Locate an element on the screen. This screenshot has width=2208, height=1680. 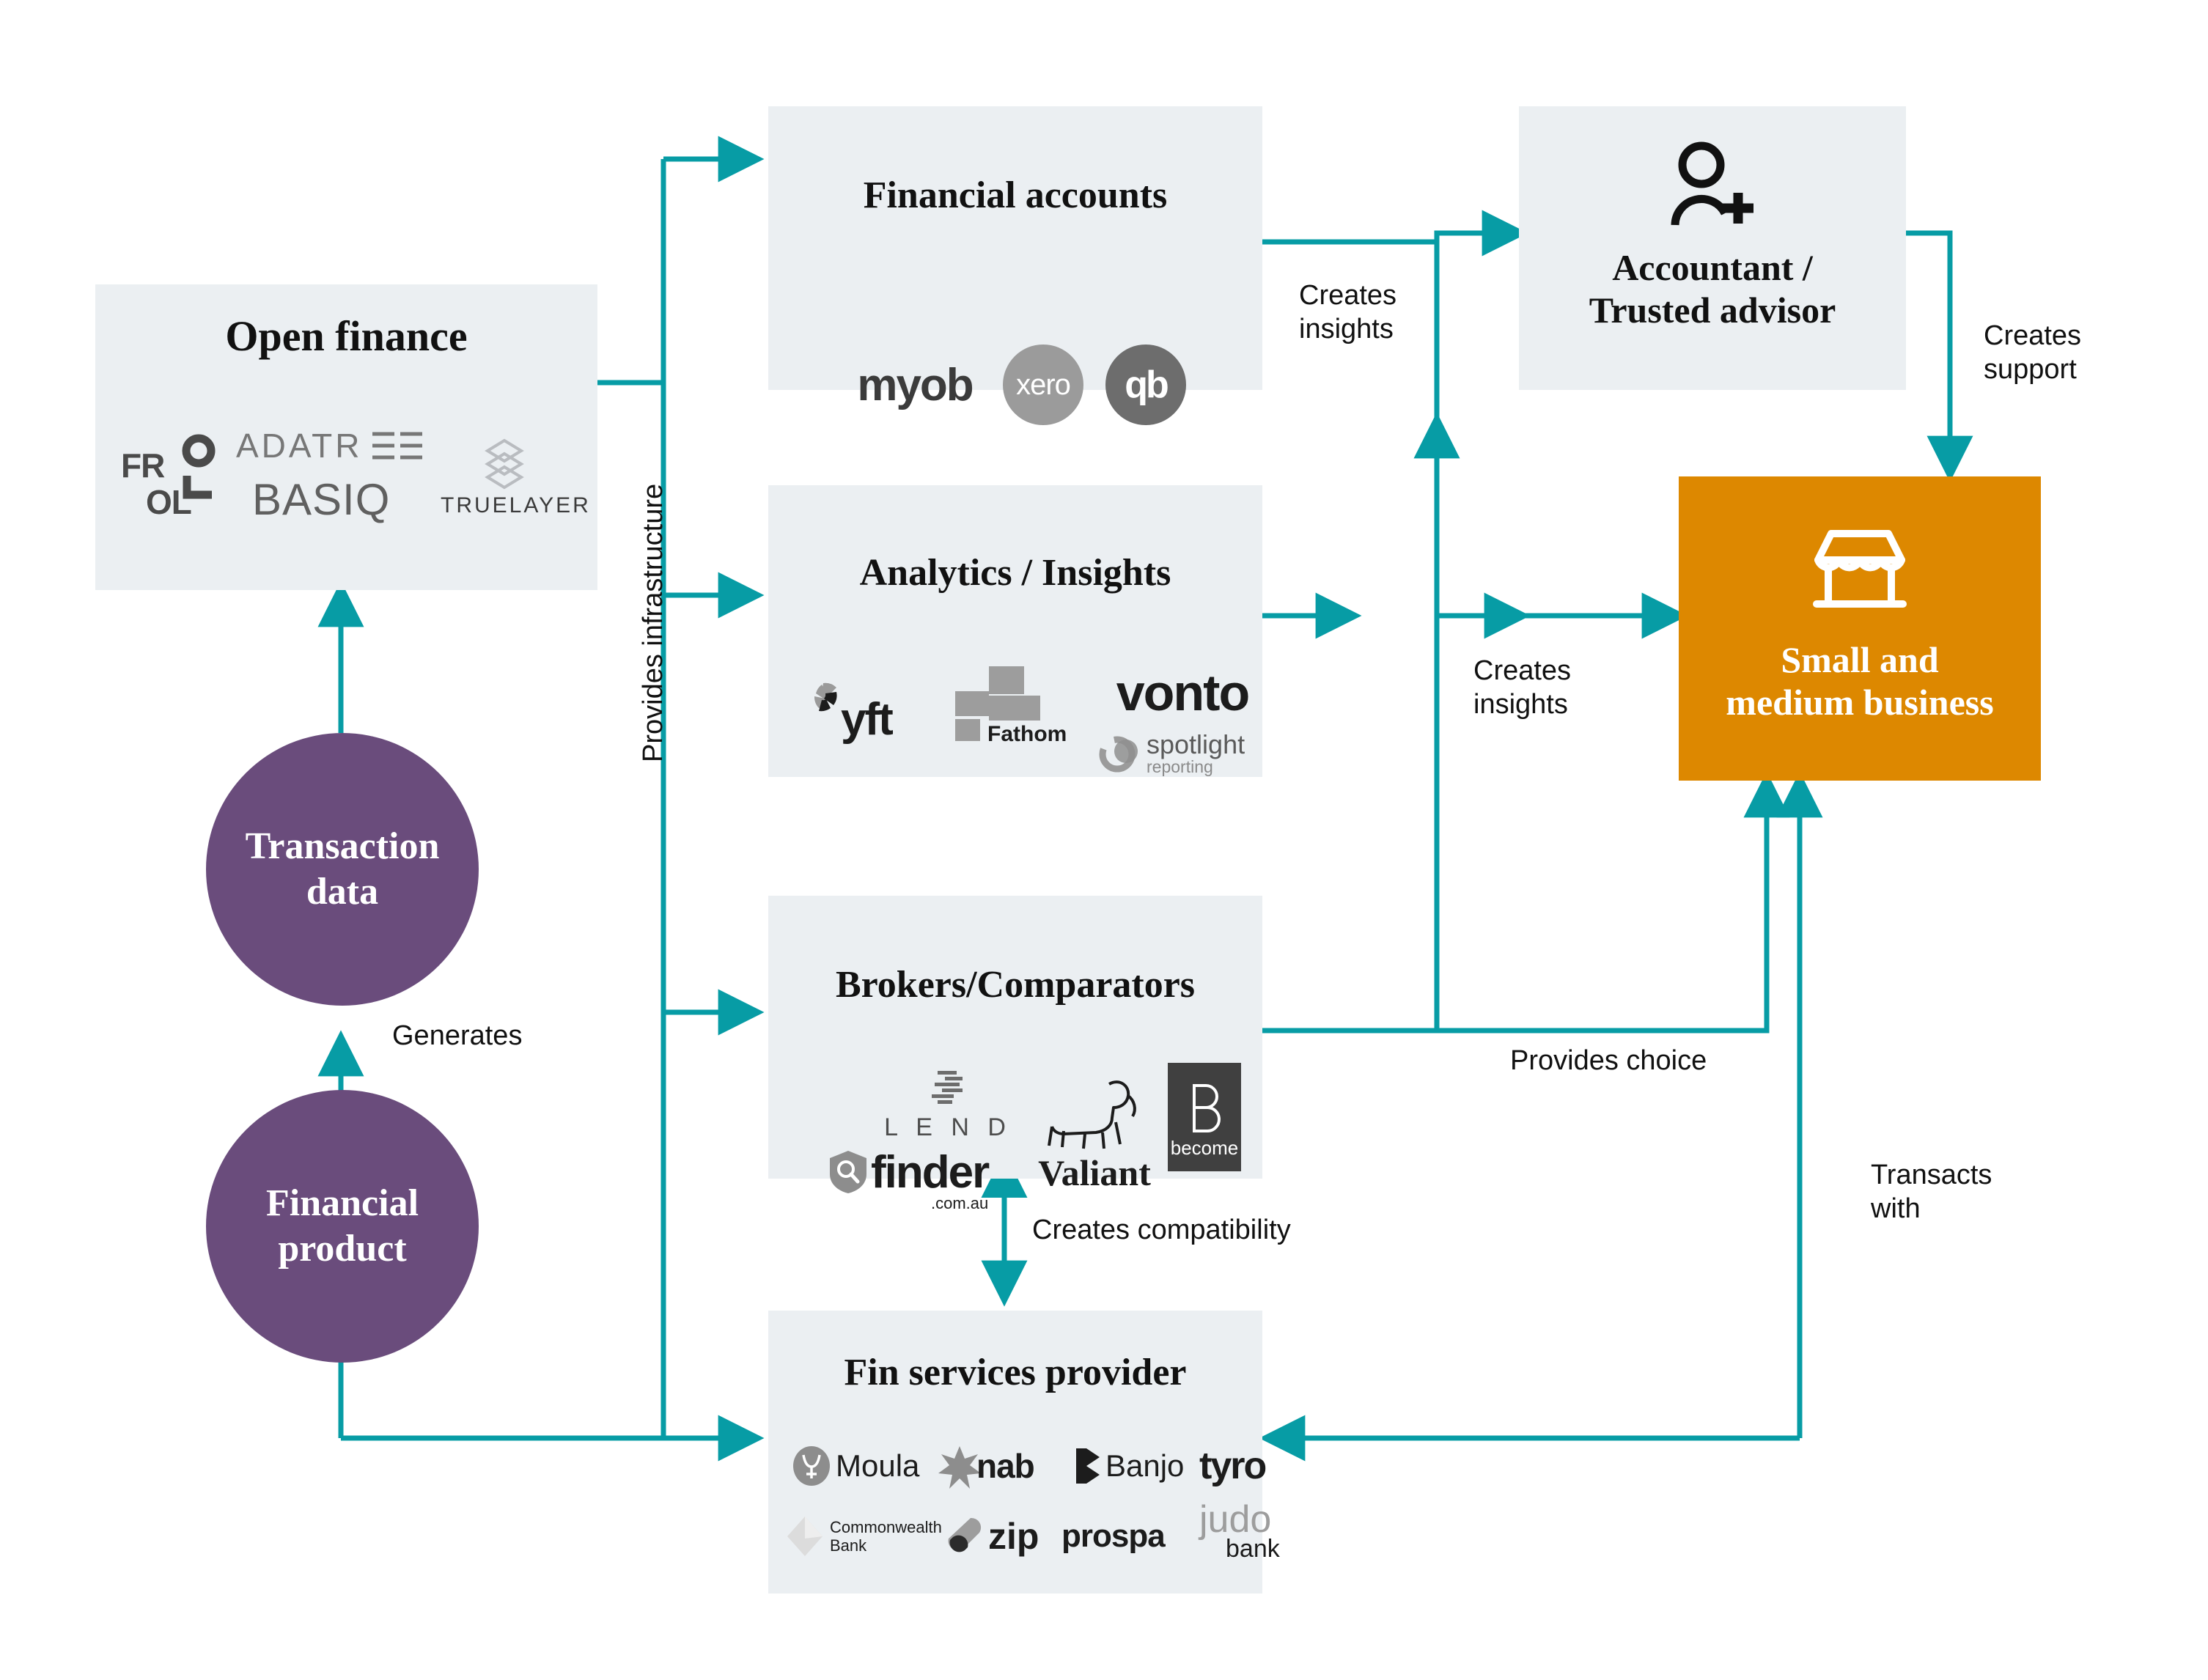
edge-brokers-provides-choice is located at coordinates (1526, 902).